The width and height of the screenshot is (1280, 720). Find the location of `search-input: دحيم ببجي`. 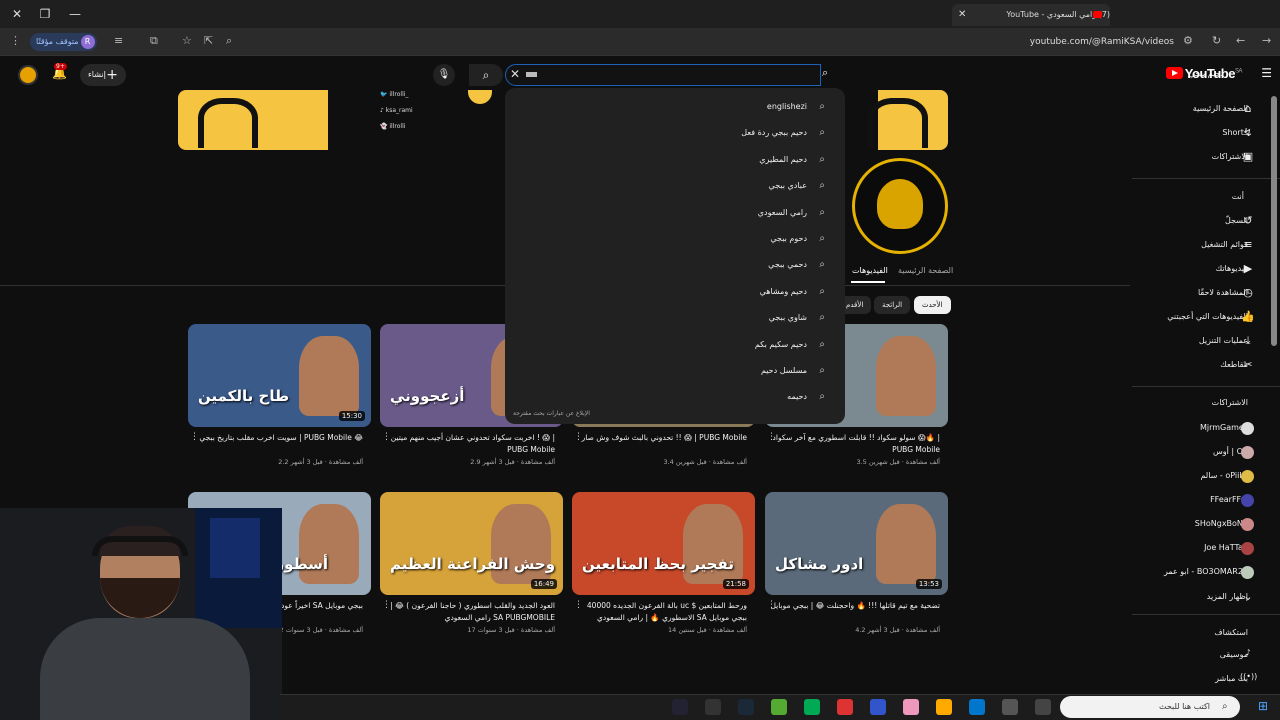

search-input: دحيم ببجي is located at coordinates (1206, 73).